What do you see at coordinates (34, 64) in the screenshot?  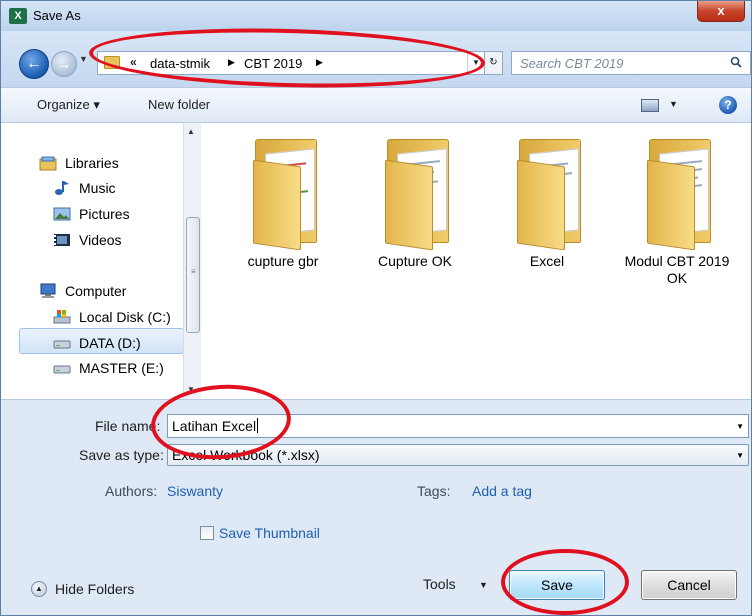 I see `back-arrow-icon: ←` at bounding box center [34, 64].